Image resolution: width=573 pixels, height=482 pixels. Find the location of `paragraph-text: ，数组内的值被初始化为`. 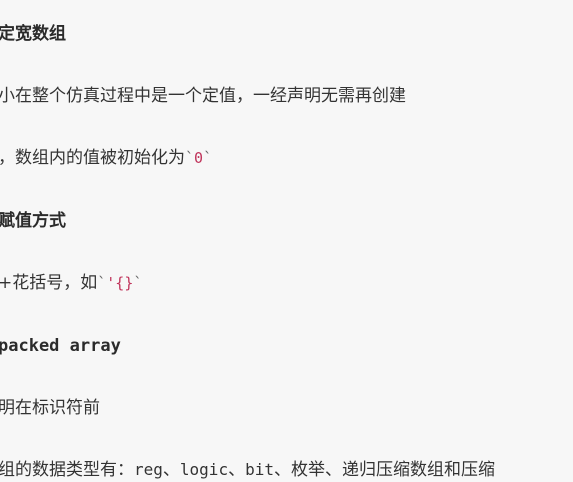

paragraph-text: ，数组内的值被初始化为 is located at coordinates (92, 158).